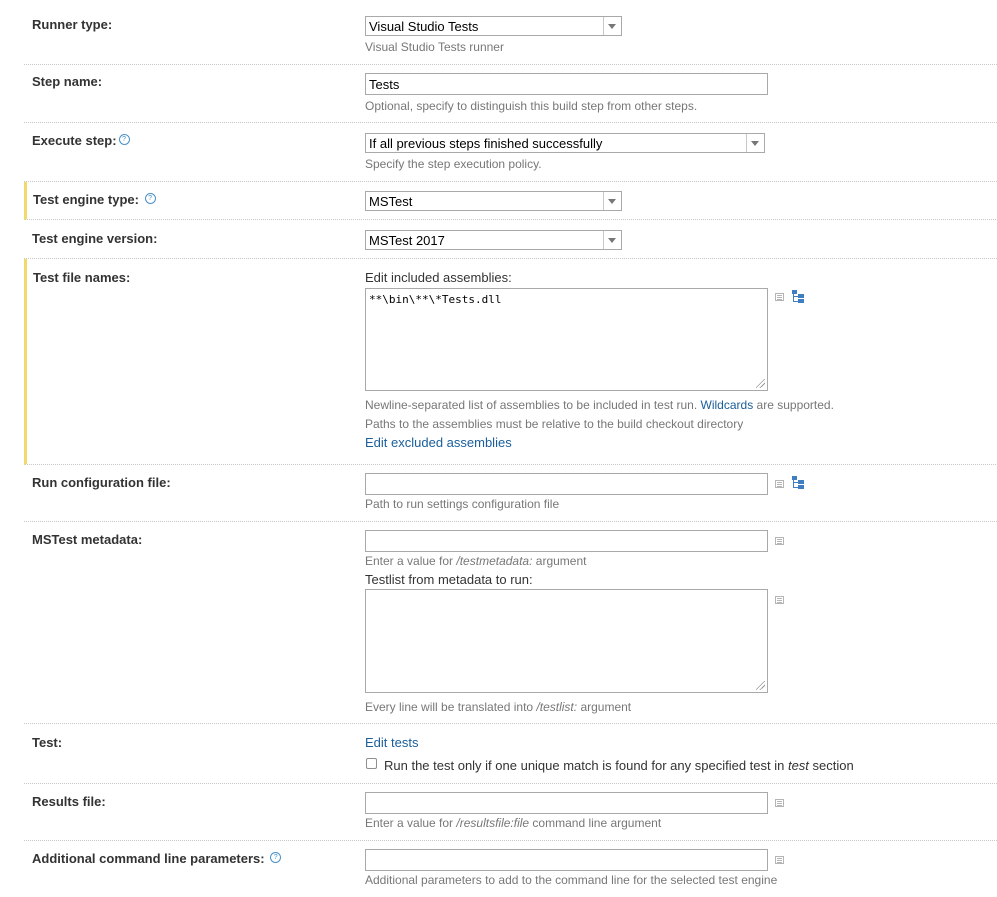 This screenshot has width=997, height=897. I want to click on results-file-note-text: Enter a value for, so click(411, 823).